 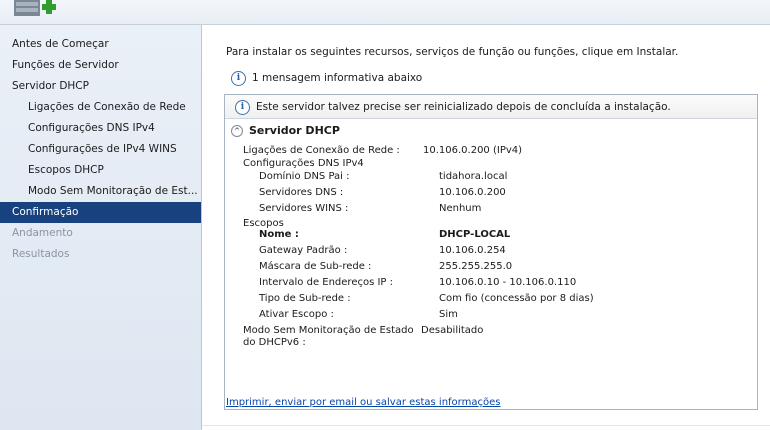 I want to click on subnet-type-value: Com fio (concessão por 8 dias), so click(x=516, y=298).